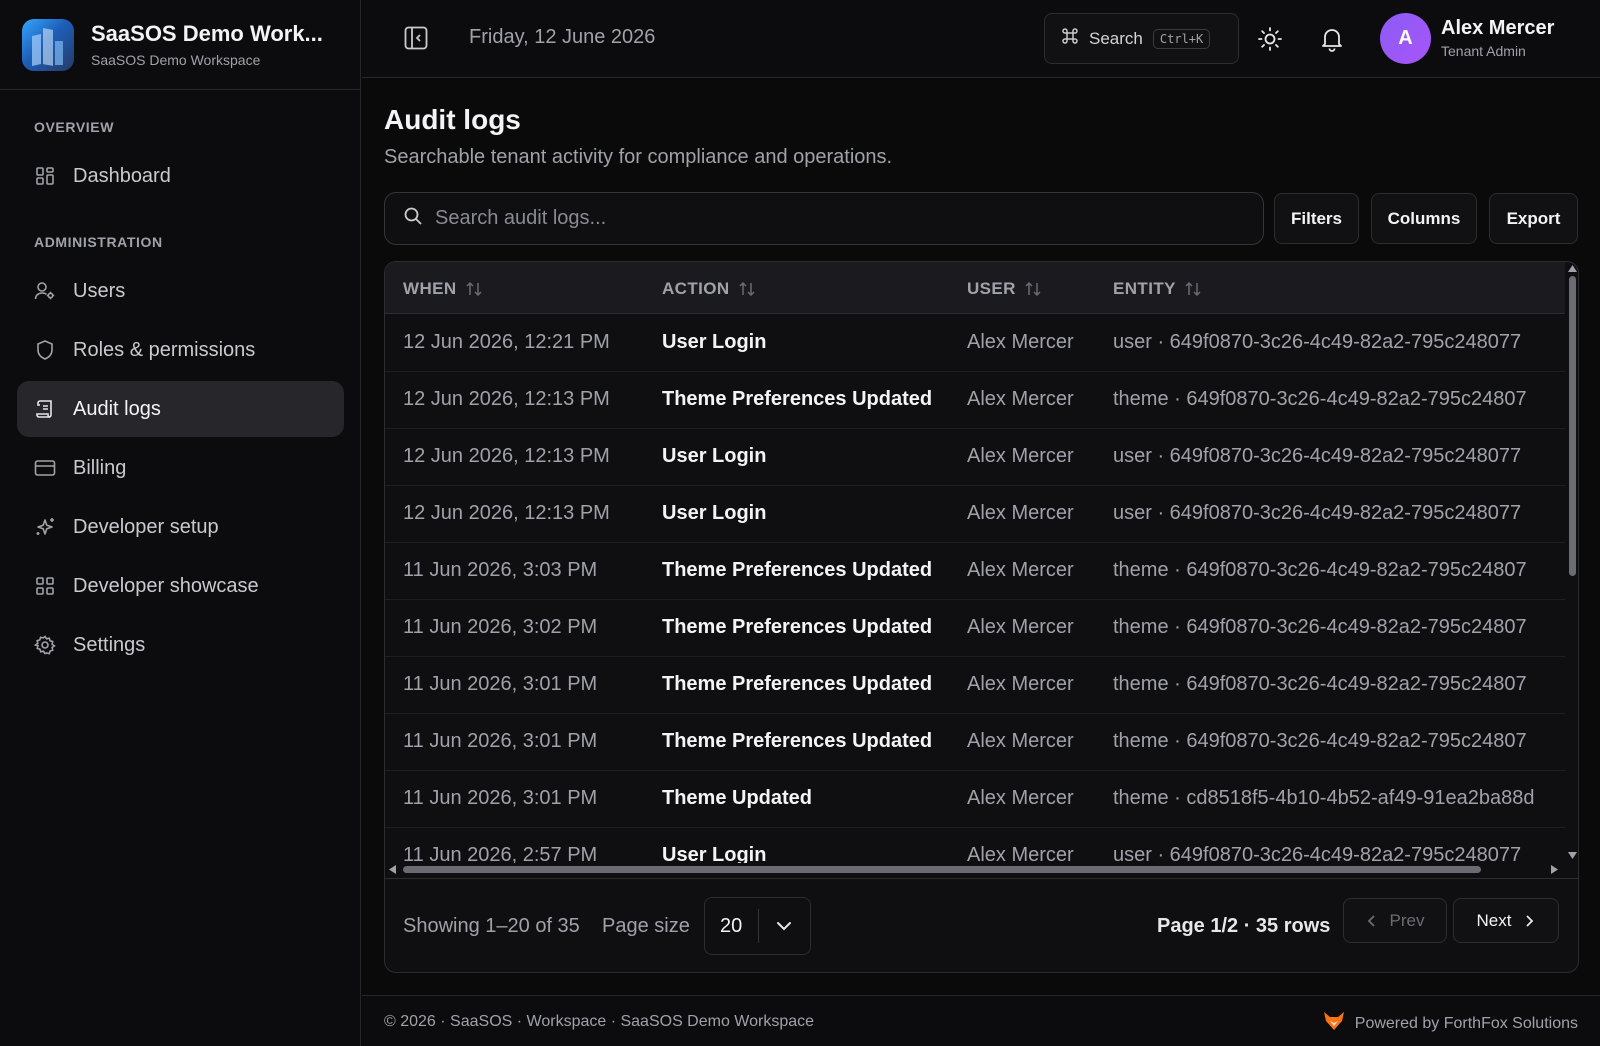 The height and width of the screenshot is (1046, 1600). Describe the element at coordinates (835, 218) in the screenshot. I see `search-input` at that location.